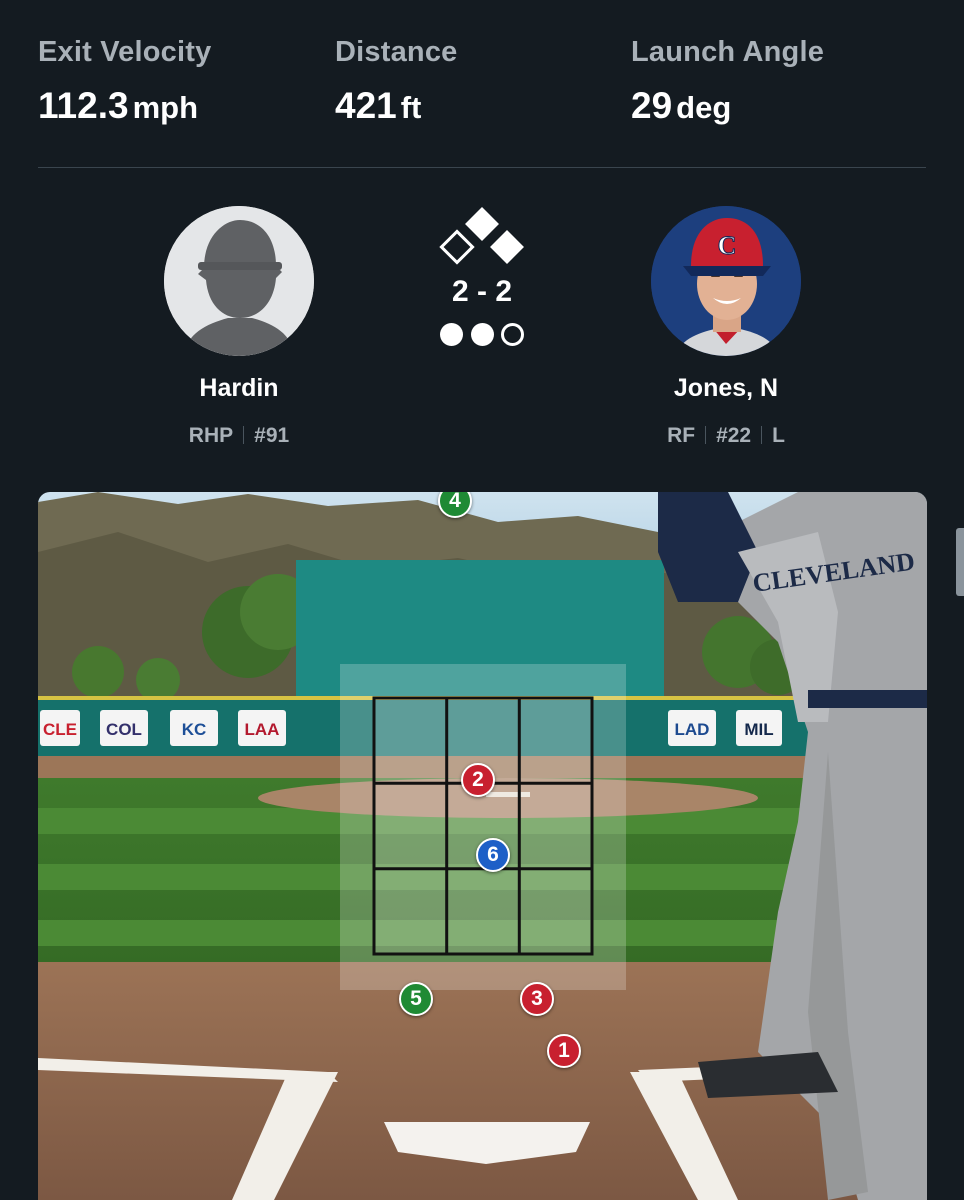 This screenshot has height=1200, width=964. I want to click on pitcher-number: #91, so click(272, 435).